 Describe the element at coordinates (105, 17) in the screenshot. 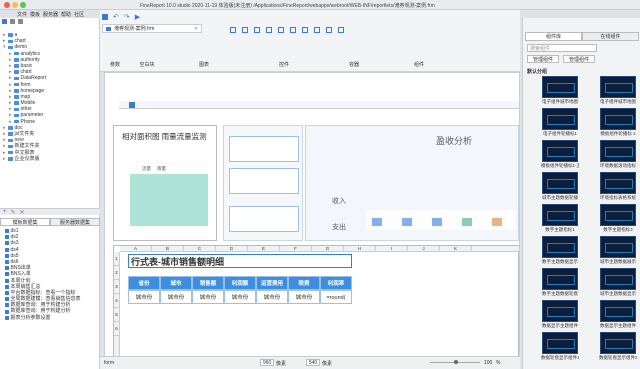

I see `save-icon` at that location.